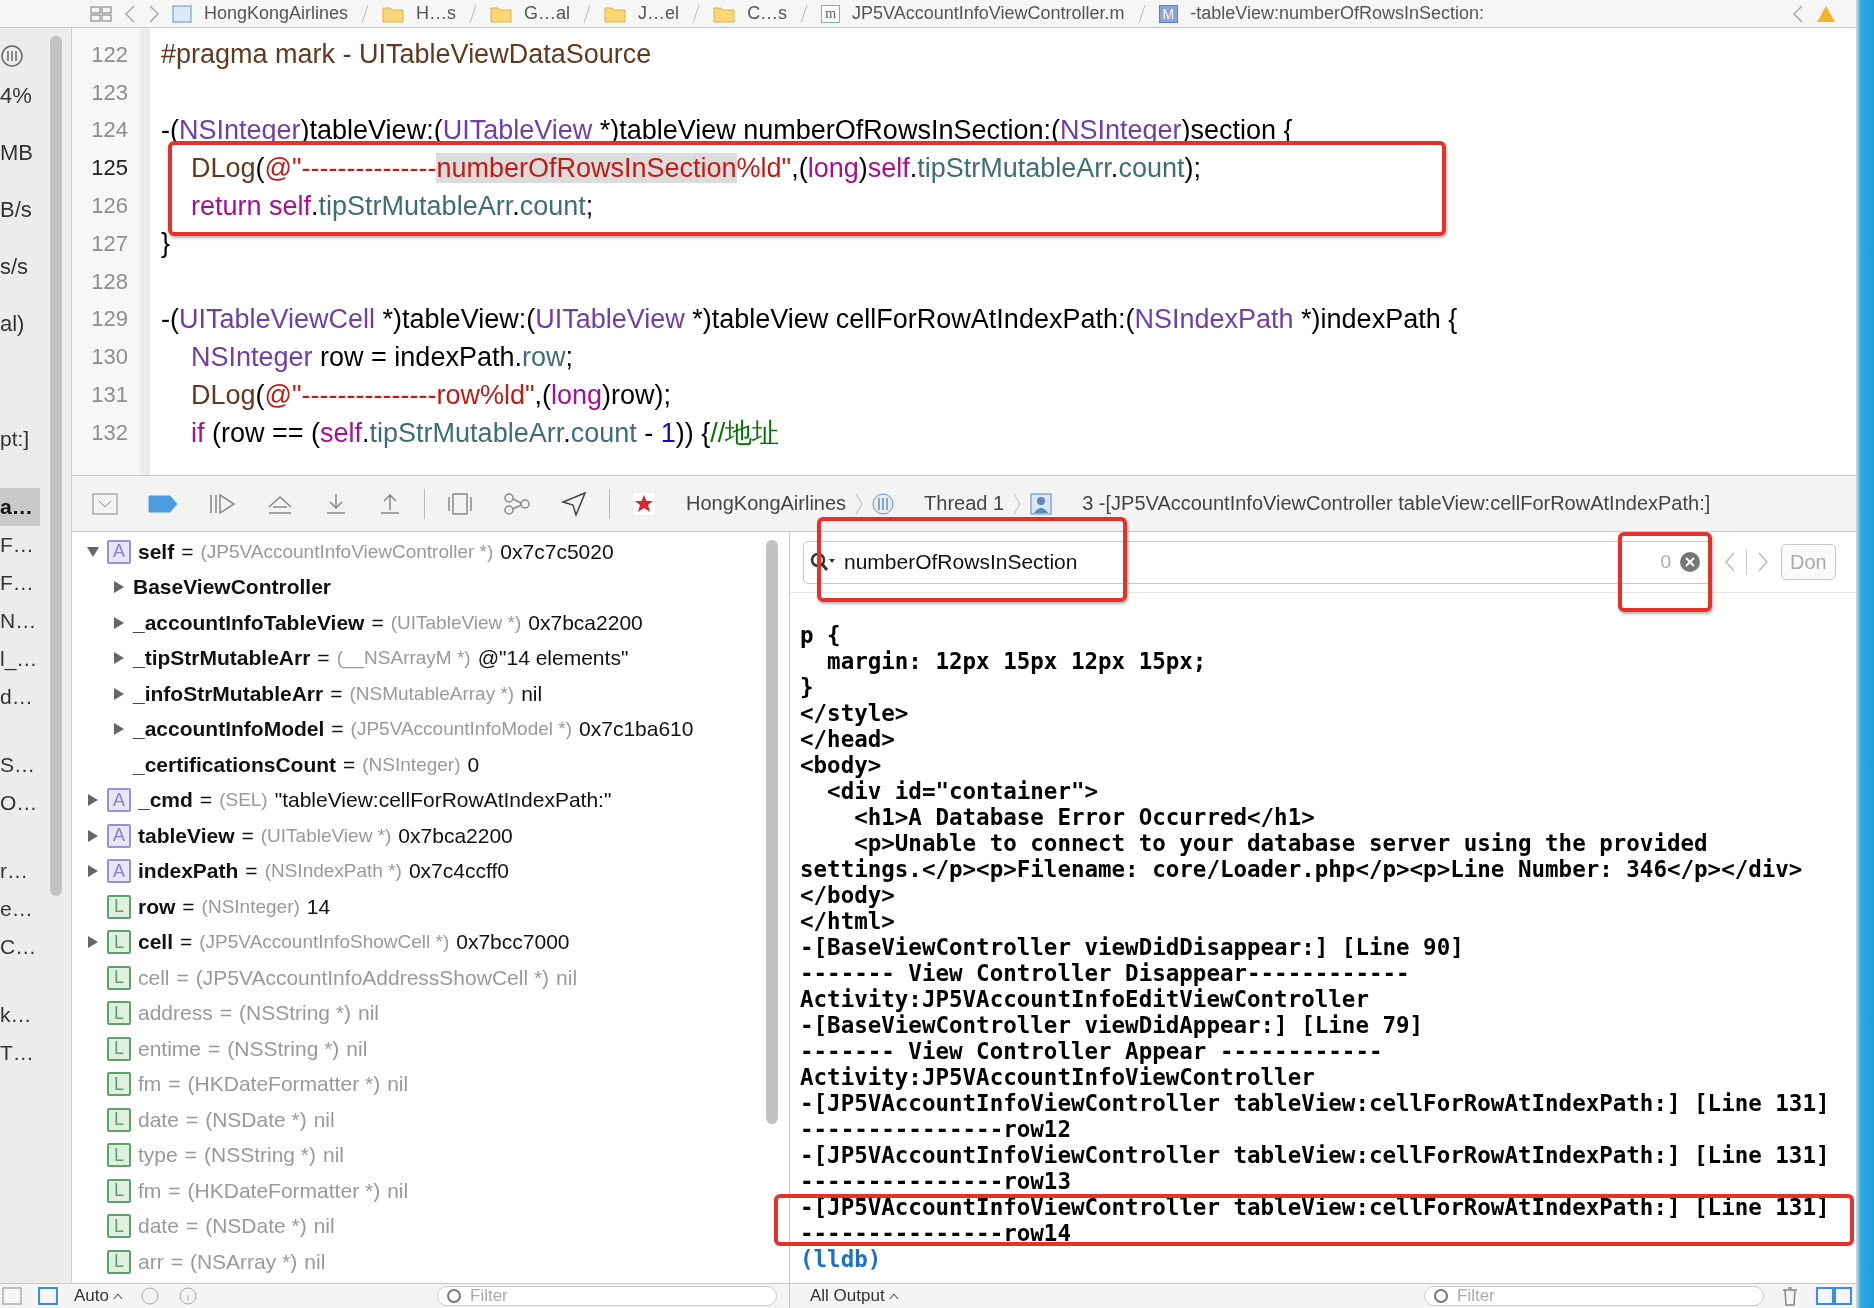 Image resolution: width=1874 pixels, height=1308 pixels. I want to click on hide-panel-icon, so click(105, 503).